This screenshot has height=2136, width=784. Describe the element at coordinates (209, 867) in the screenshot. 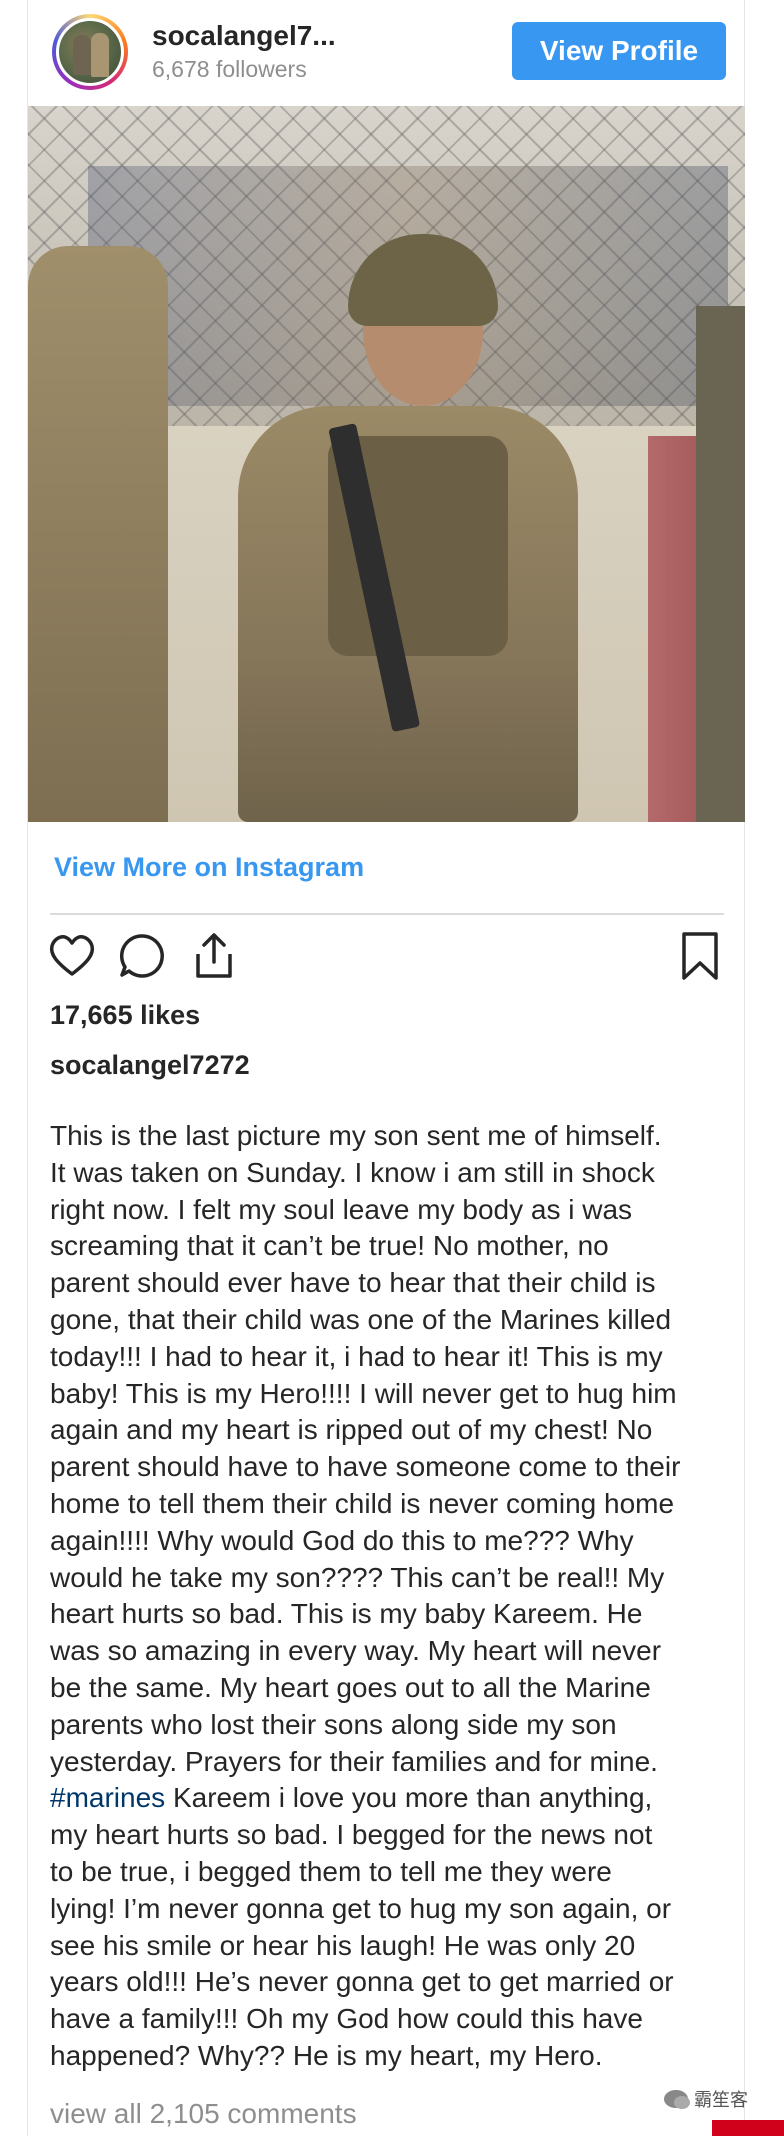

I see `view-more-link: View More on Instagram` at that location.